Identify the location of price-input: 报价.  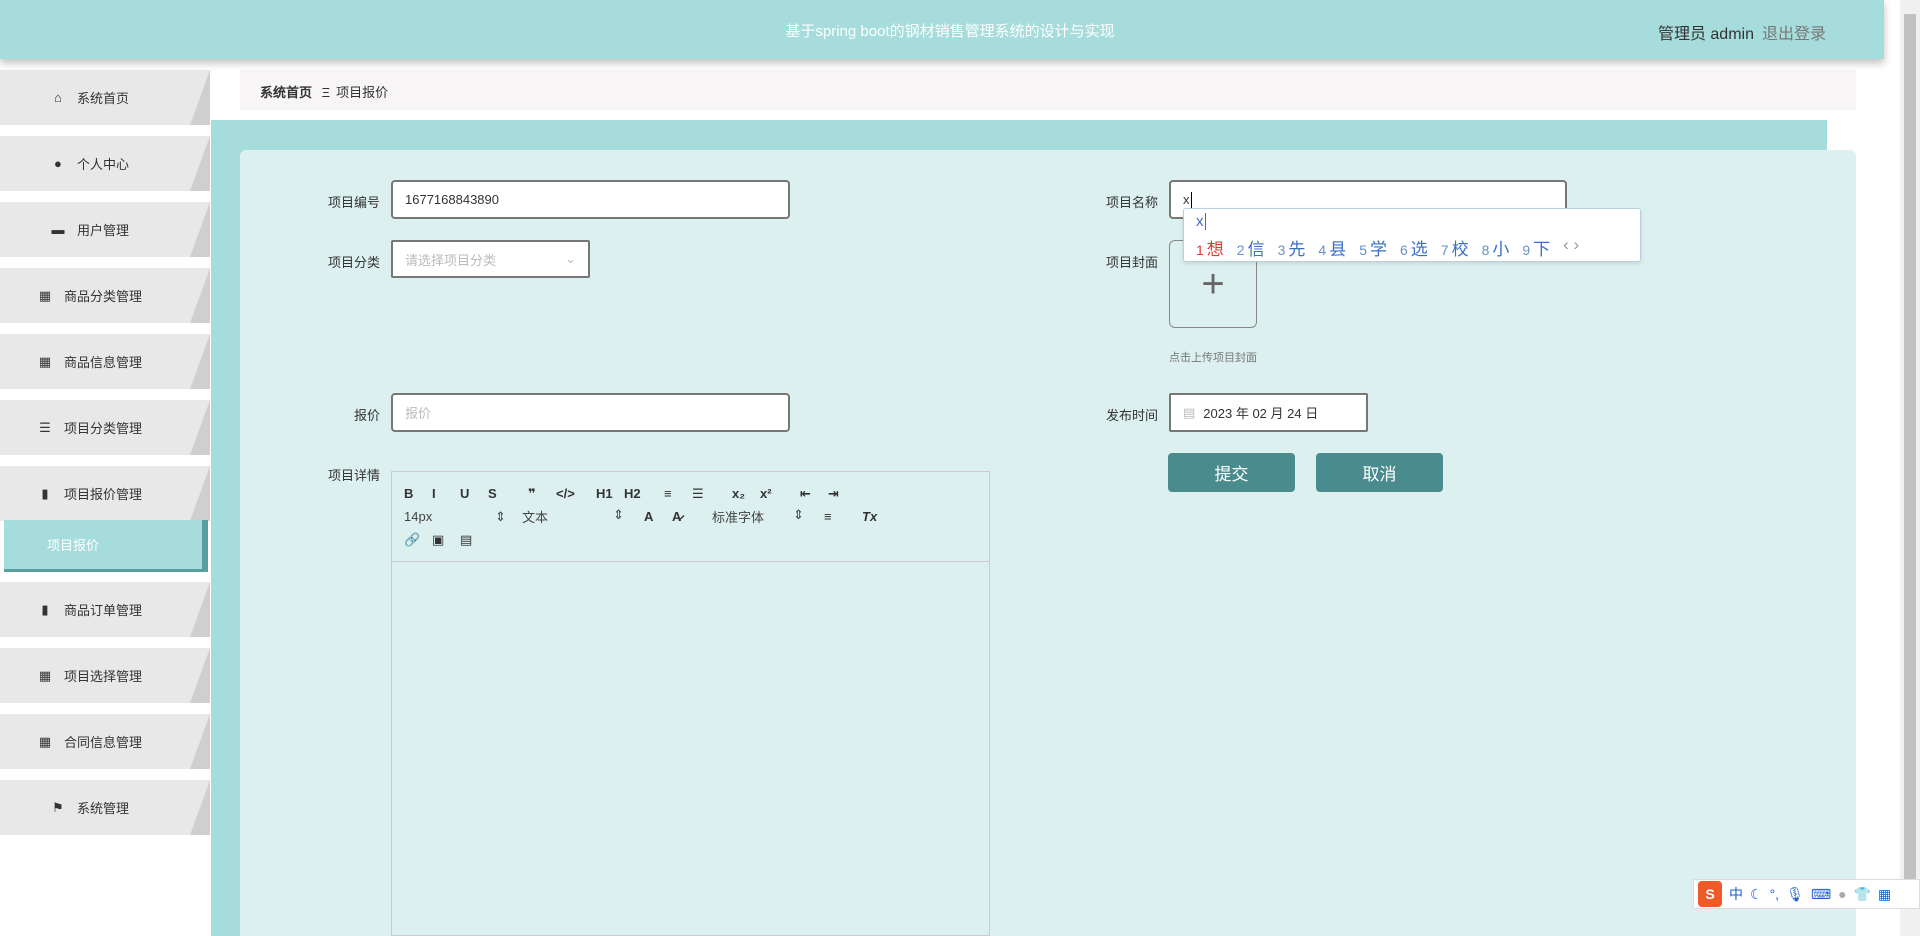
(590, 412).